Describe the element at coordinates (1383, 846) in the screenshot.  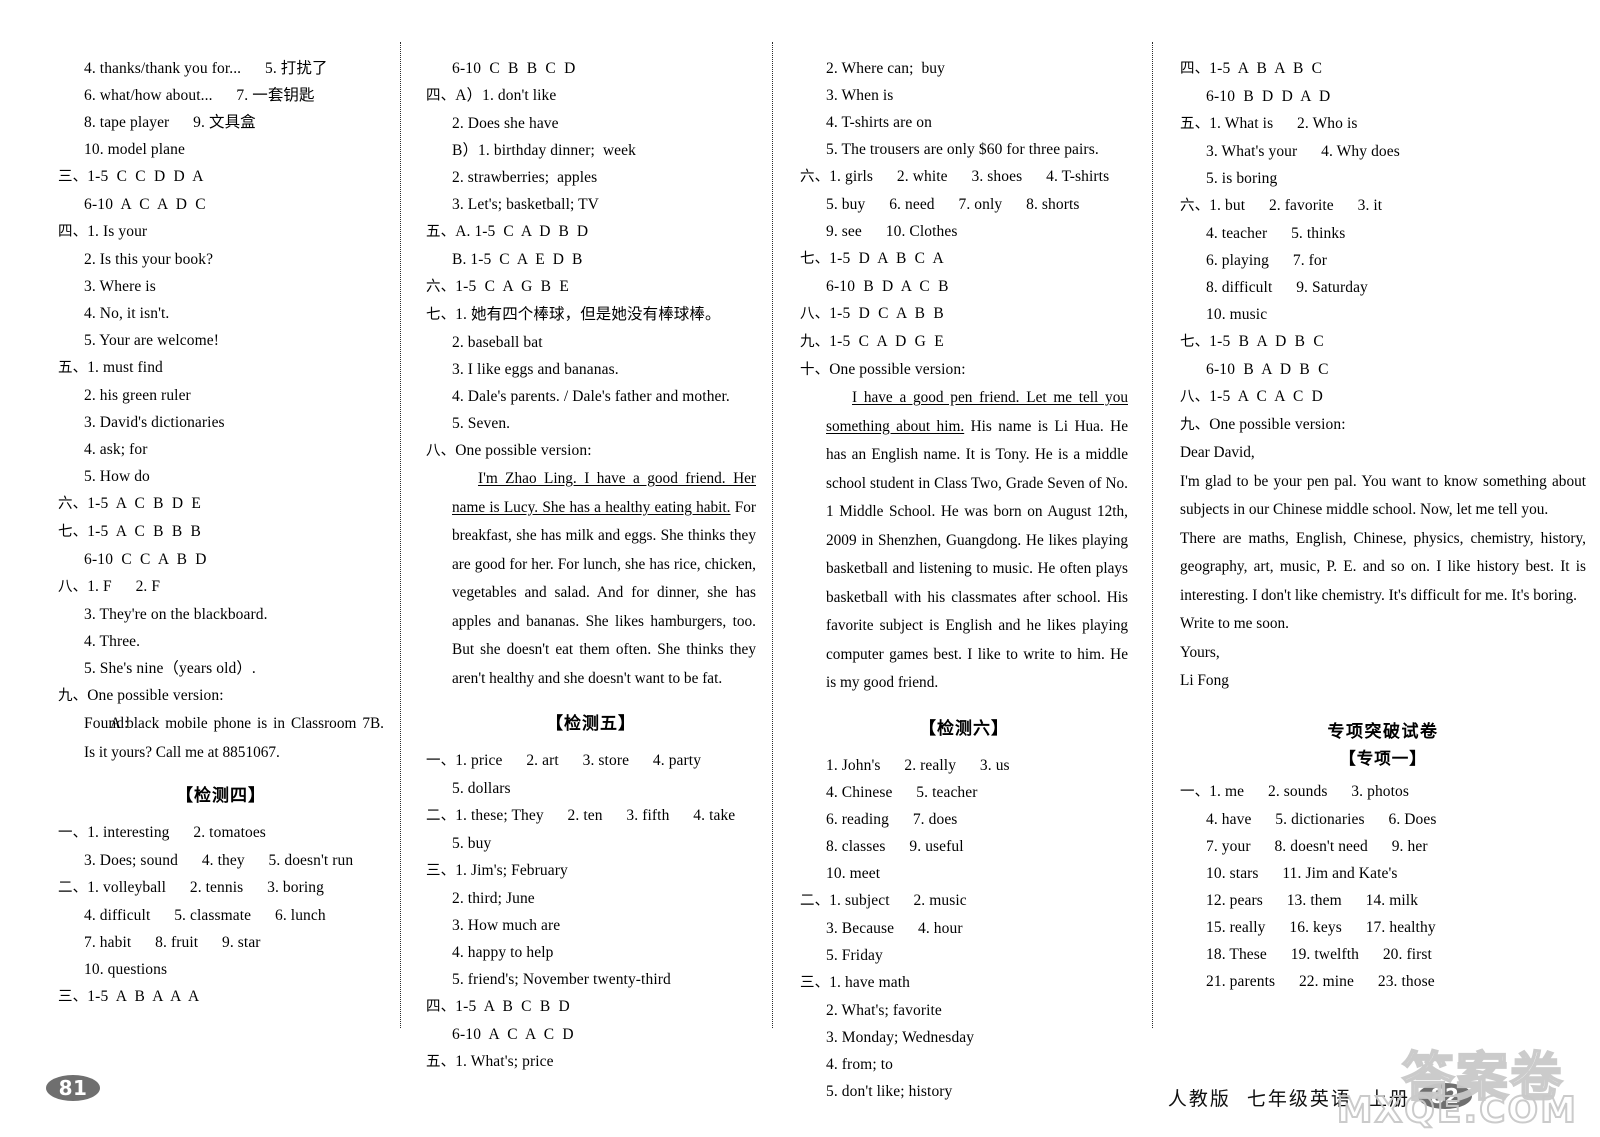
I see `answer-line: 7. your 8. doesn't need 9. her` at that location.